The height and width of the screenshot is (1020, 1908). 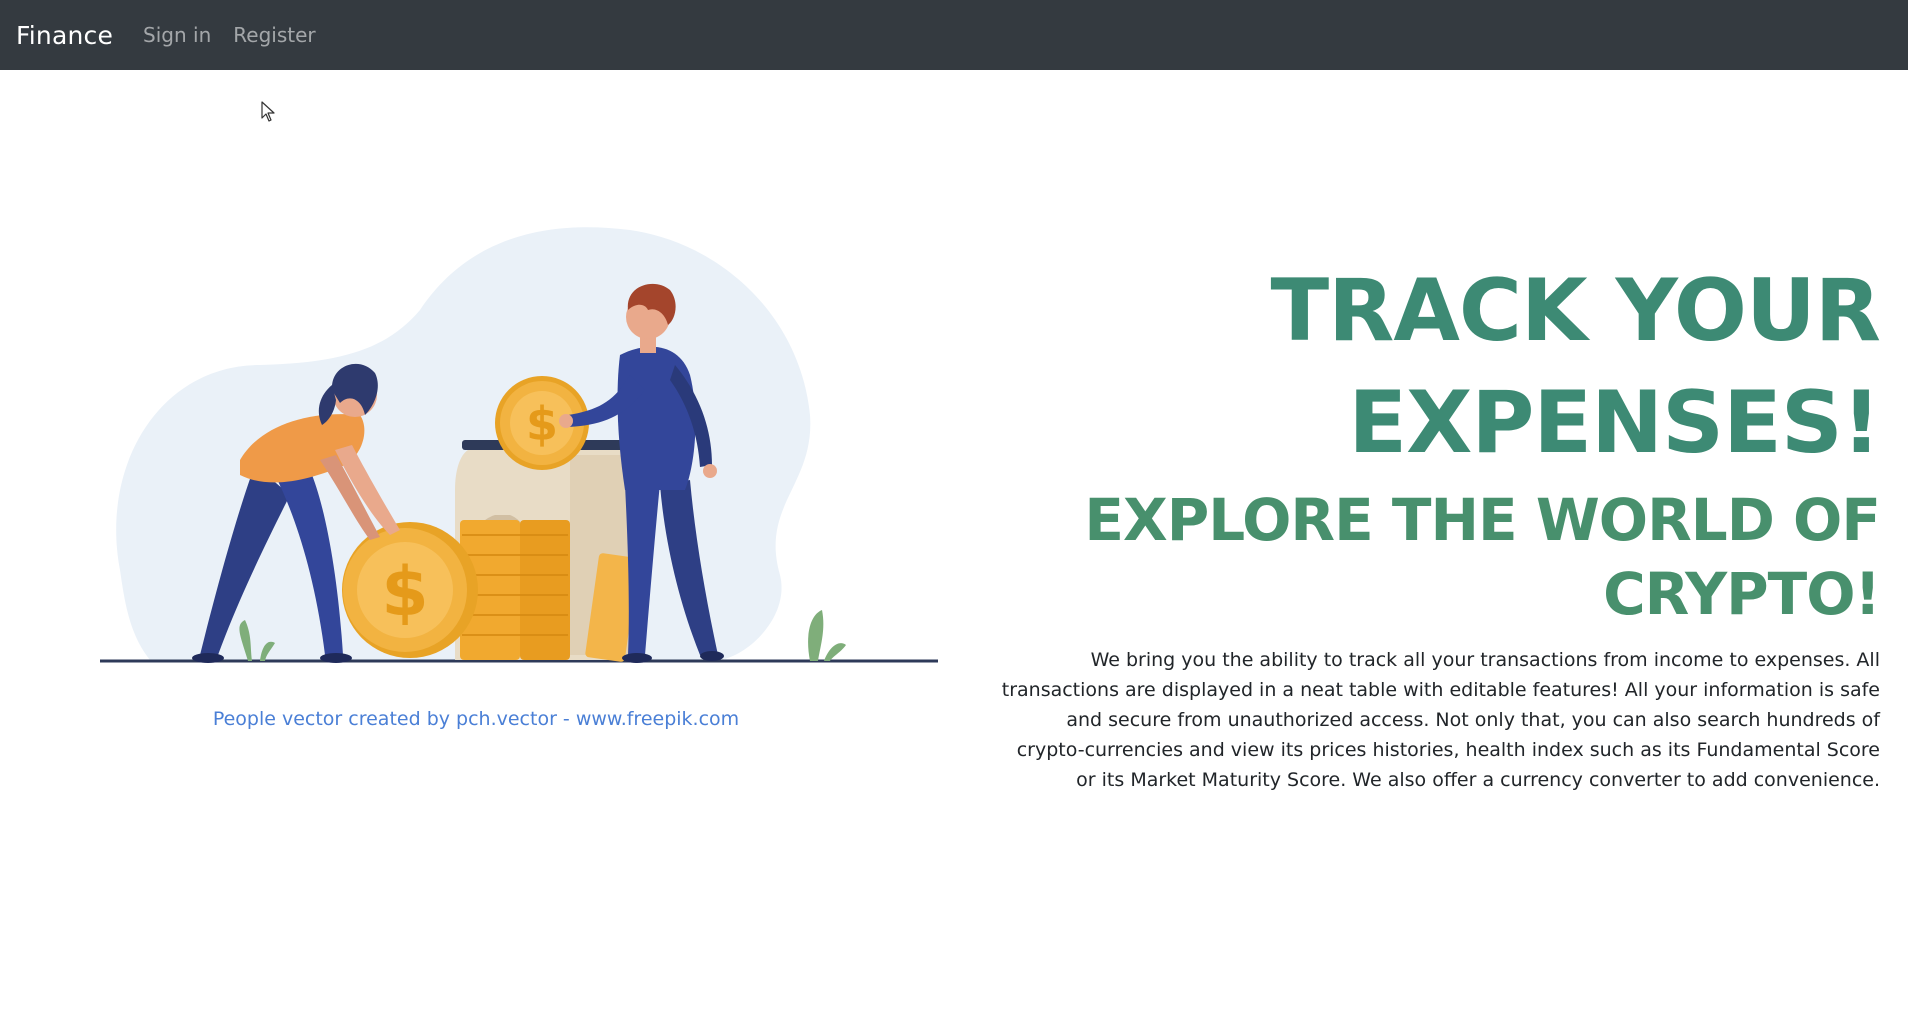 I want to click on register-link: Register, so click(x=274, y=35).